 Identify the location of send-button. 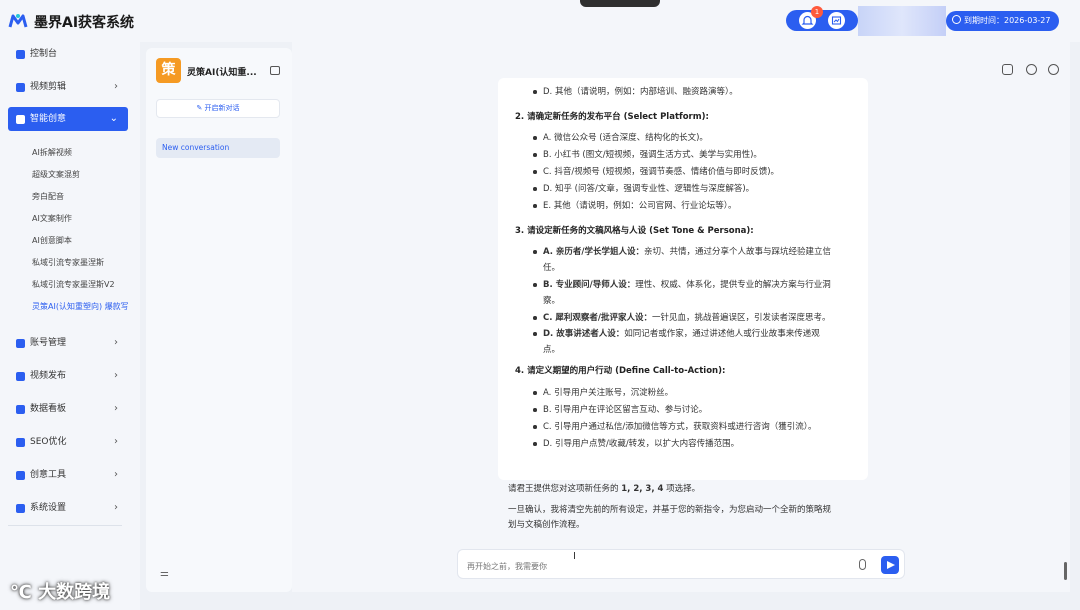
(890, 565).